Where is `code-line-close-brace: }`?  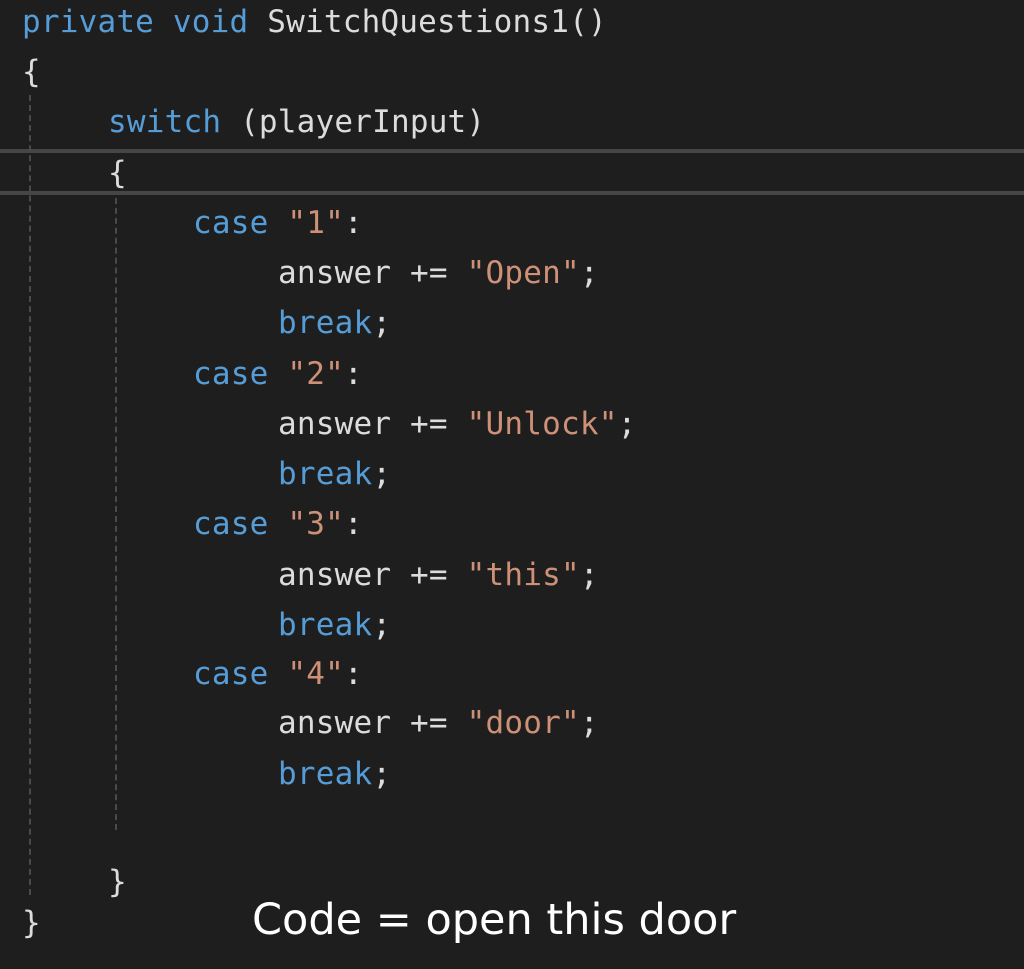 code-line-close-brace: } is located at coordinates (31, 923).